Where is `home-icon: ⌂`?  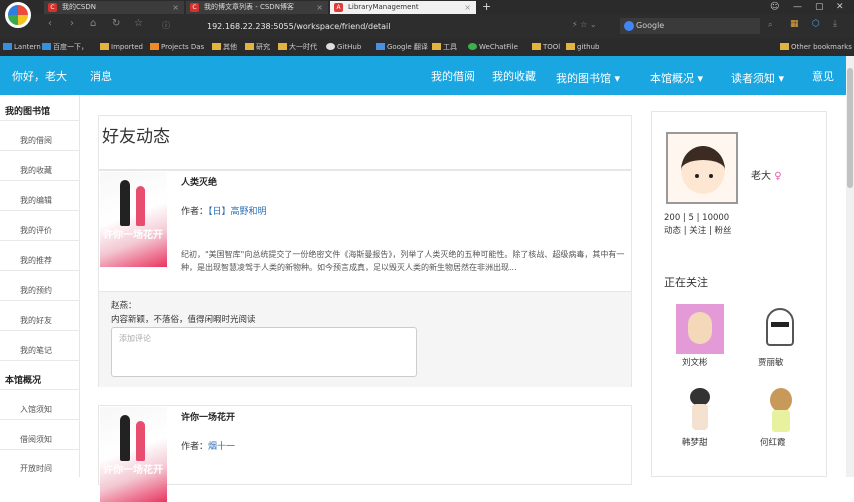 home-icon: ⌂ is located at coordinates (93, 23).